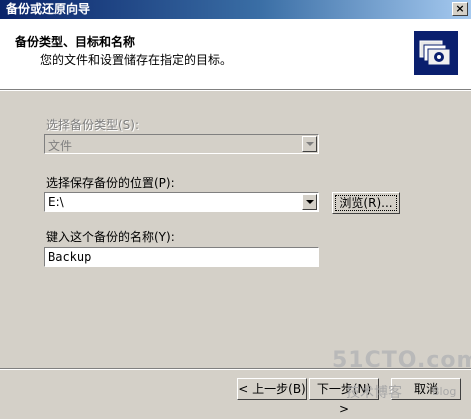 This screenshot has width=471, height=419. What do you see at coordinates (181, 257) in the screenshot?
I see `backup-name-input: Backup` at bounding box center [181, 257].